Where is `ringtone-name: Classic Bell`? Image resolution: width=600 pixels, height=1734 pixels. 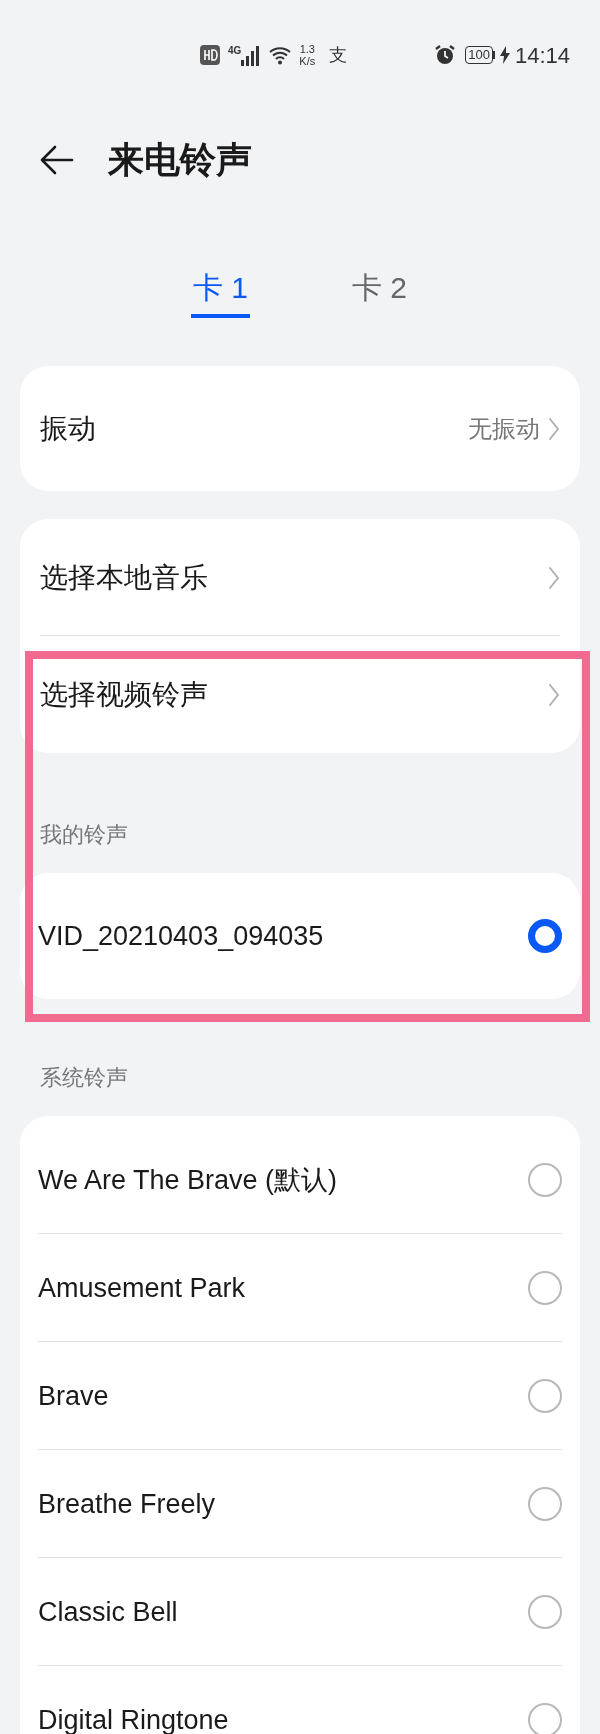 ringtone-name: Classic Bell is located at coordinates (108, 1612).